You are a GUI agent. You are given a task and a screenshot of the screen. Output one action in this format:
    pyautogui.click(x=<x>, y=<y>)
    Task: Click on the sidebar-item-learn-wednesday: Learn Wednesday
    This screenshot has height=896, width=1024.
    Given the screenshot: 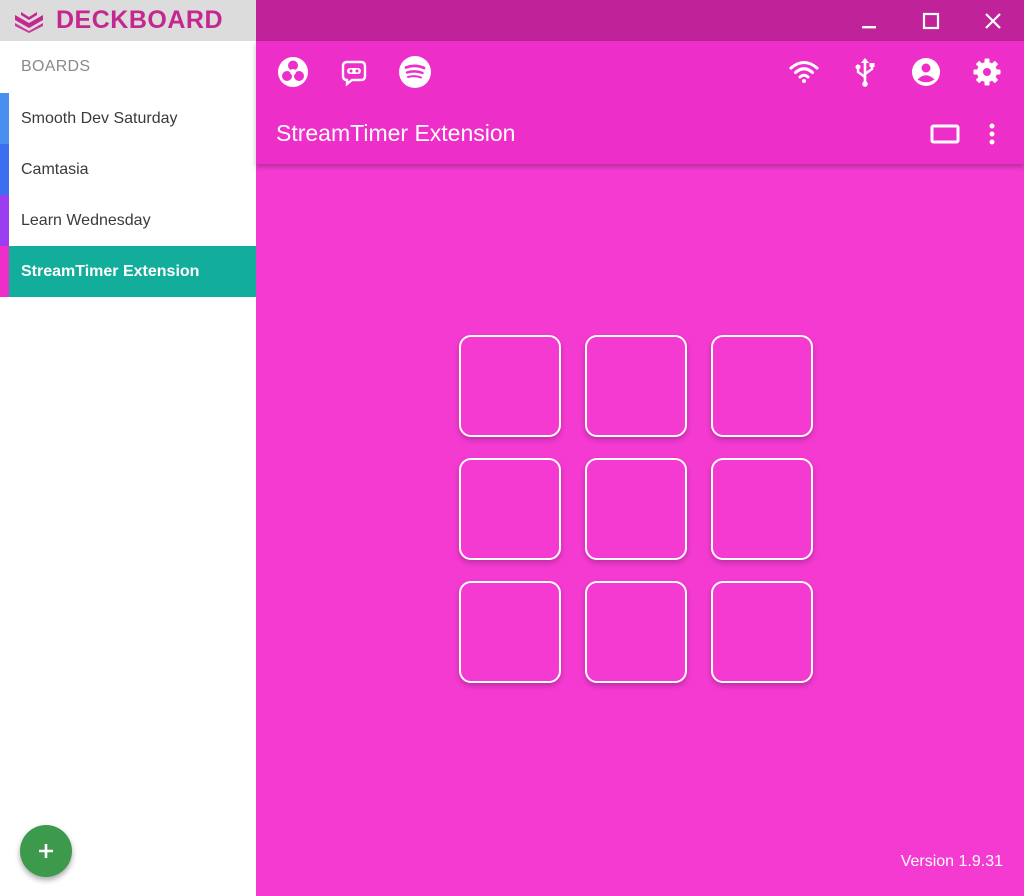 What is the action you would take?
    pyautogui.click(x=128, y=220)
    